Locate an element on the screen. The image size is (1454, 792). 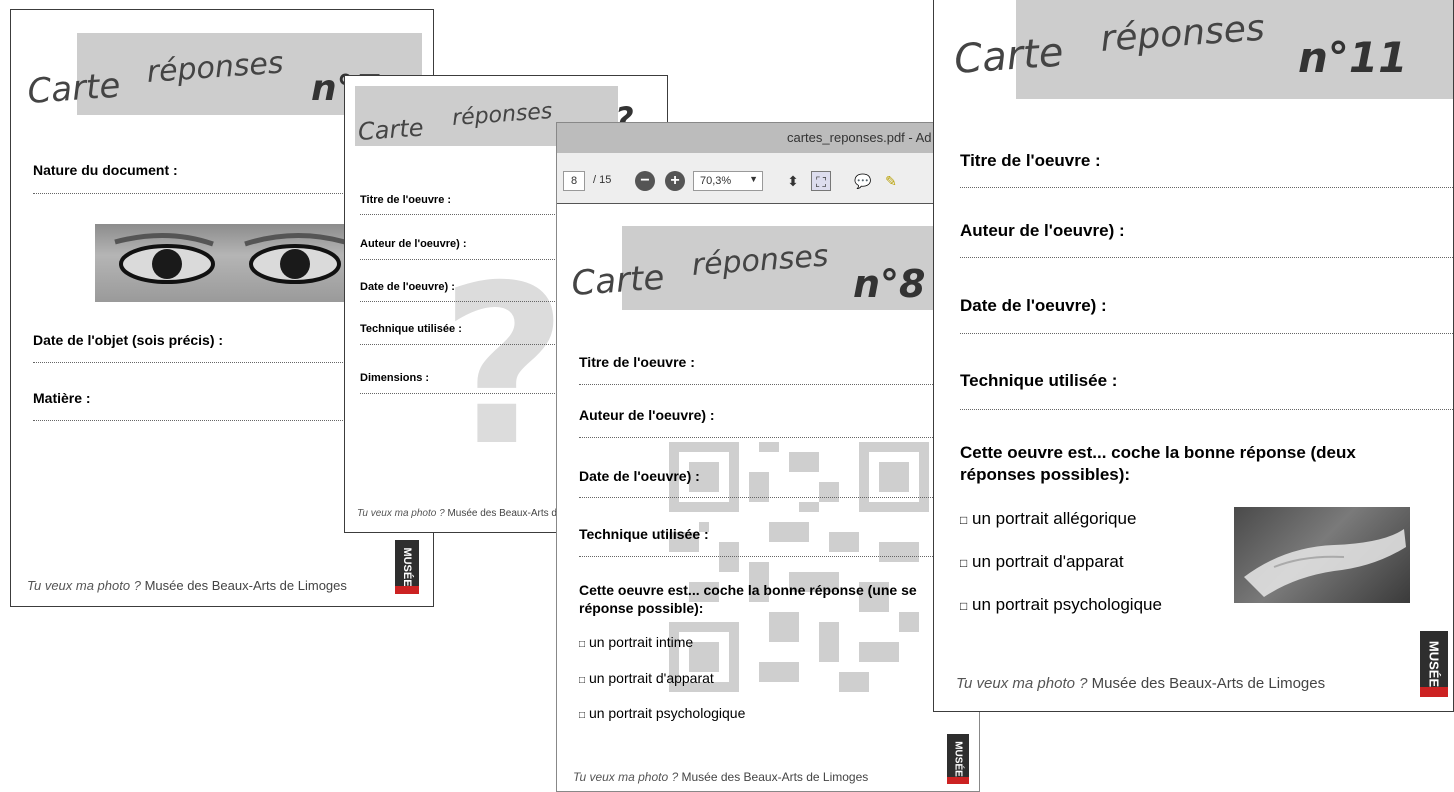
card-11-option: □ un portrait allégorique is located at coordinates (1048, 519).